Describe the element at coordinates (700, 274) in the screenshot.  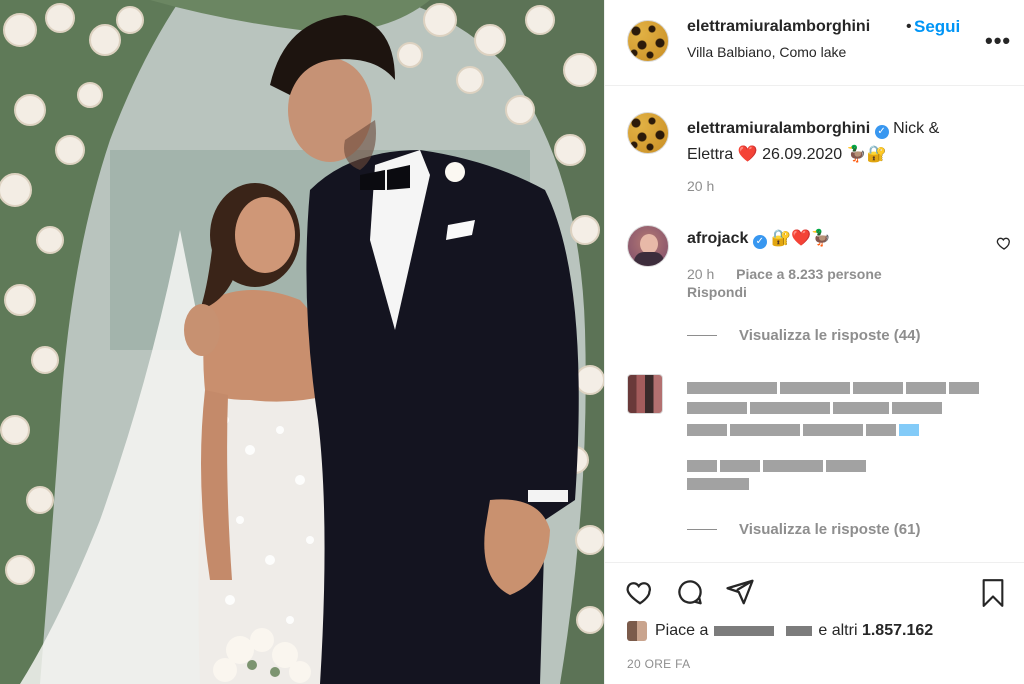
I see `comment-time: 20 h` at that location.